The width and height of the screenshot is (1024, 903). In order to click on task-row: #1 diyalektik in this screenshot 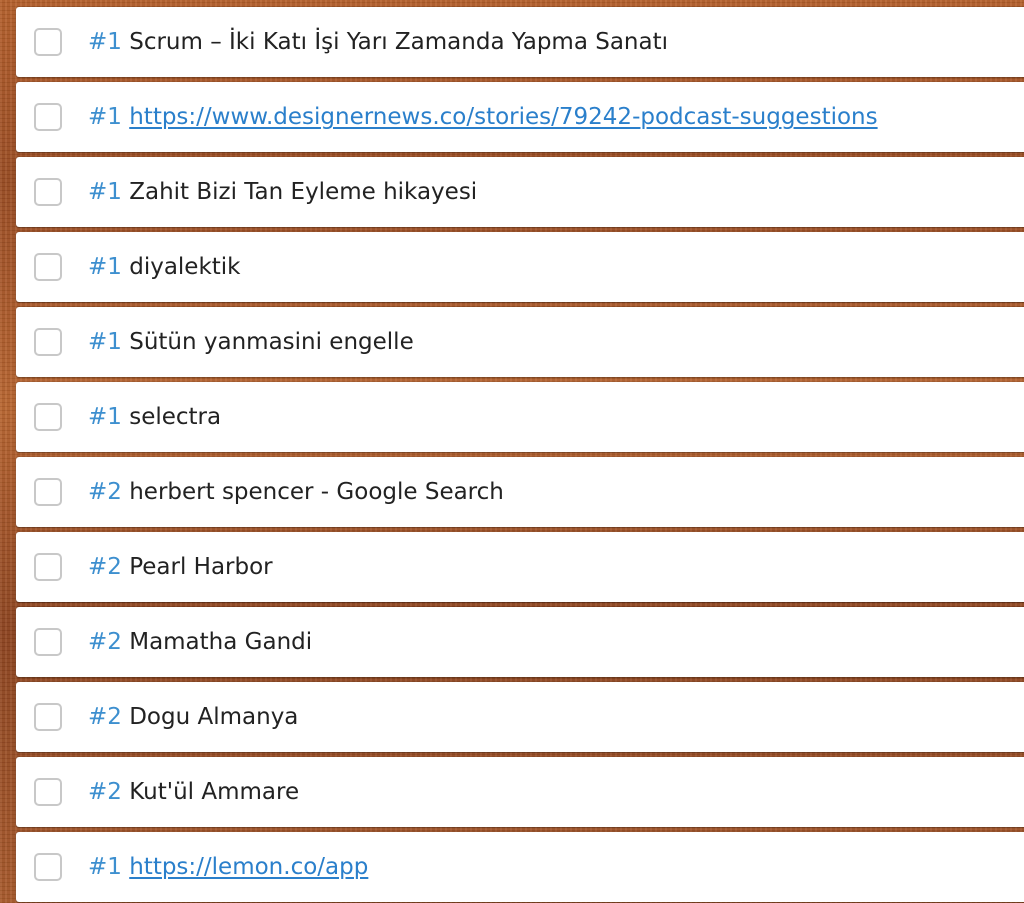, I will do `click(520, 267)`.